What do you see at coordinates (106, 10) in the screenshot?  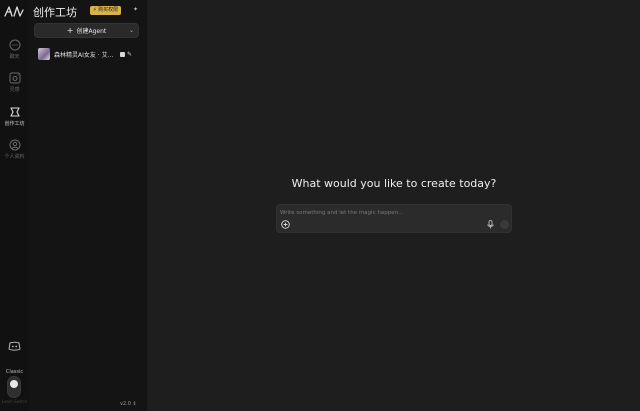 I see `credit-badge: ⚡ 购买权限` at bounding box center [106, 10].